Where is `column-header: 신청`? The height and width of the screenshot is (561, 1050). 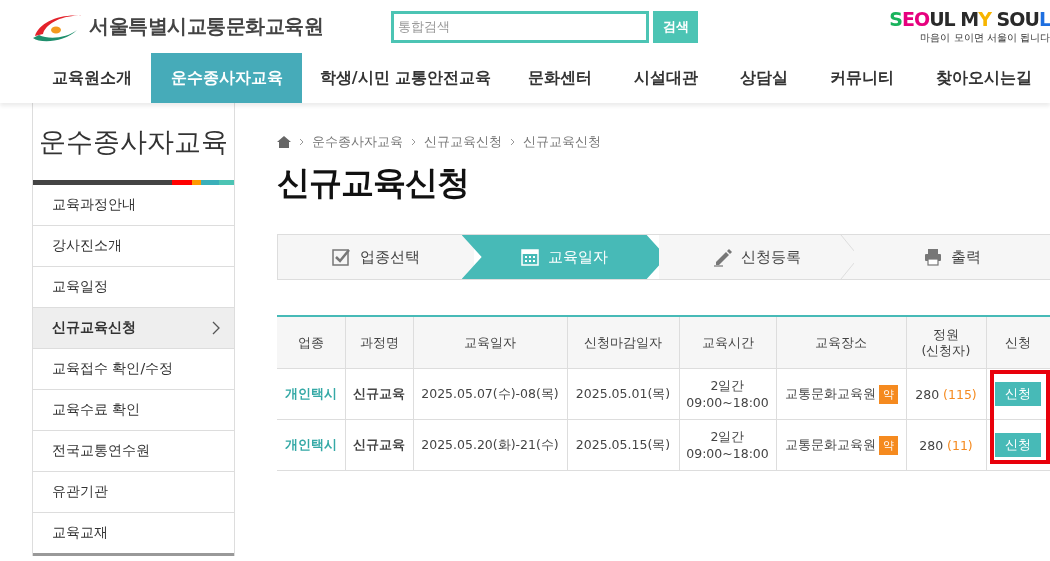
column-header: 신청 is located at coordinates (1018, 342).